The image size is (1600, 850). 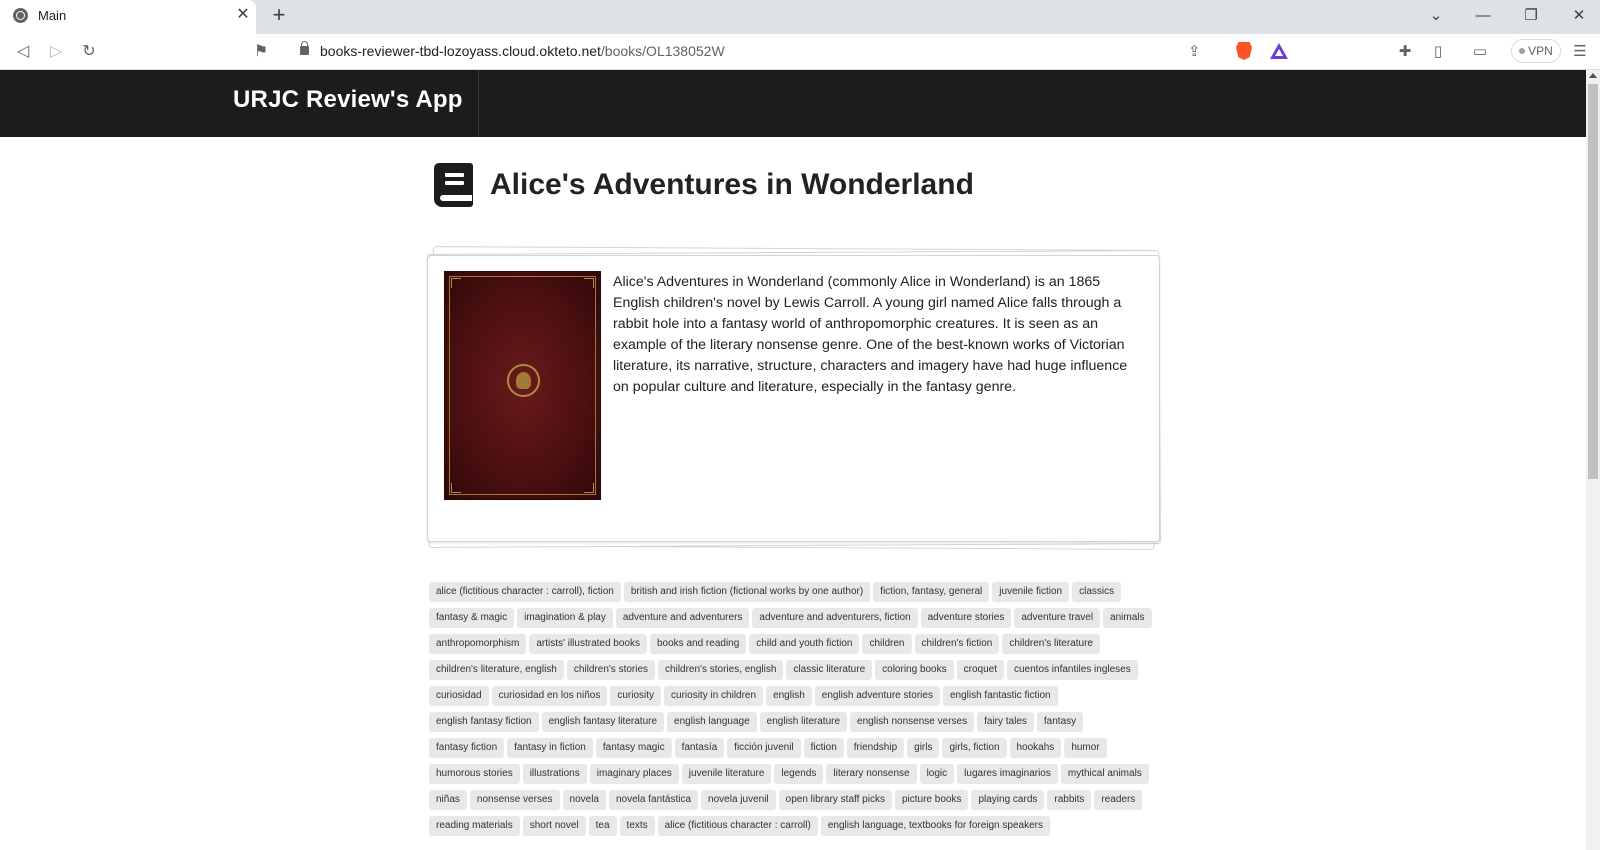 What do you see at coordinates (1483, 16) in the screenshot?
I see `minimize-button: —` at bounding box center [1483, 16].